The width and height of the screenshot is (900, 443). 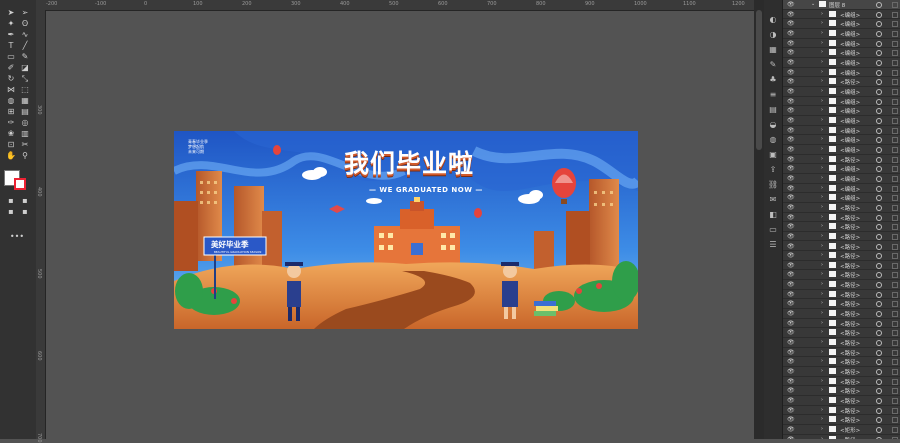 What do you see at coordinates (25, 133) in the screenshot?
I see `column-graph-icon: ▥` at bounding box center [25, 133].